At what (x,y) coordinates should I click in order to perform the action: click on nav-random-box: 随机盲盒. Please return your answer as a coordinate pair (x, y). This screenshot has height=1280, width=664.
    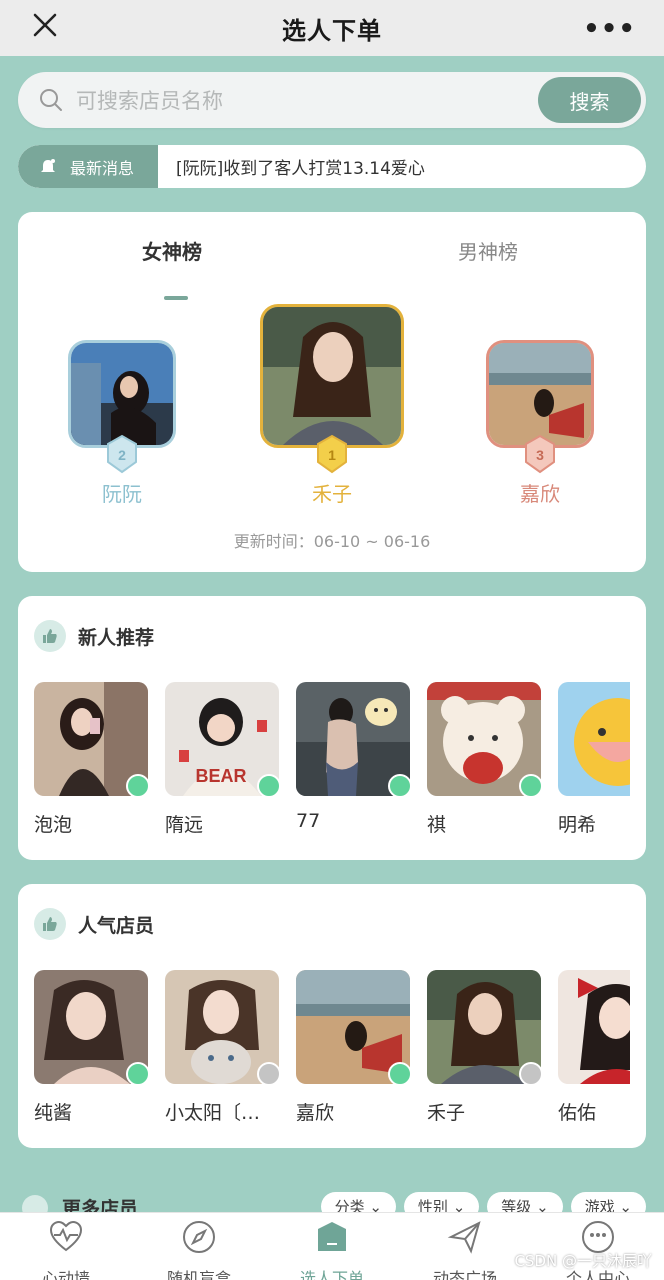
    Looking at the image, I should click on (199, 1249).